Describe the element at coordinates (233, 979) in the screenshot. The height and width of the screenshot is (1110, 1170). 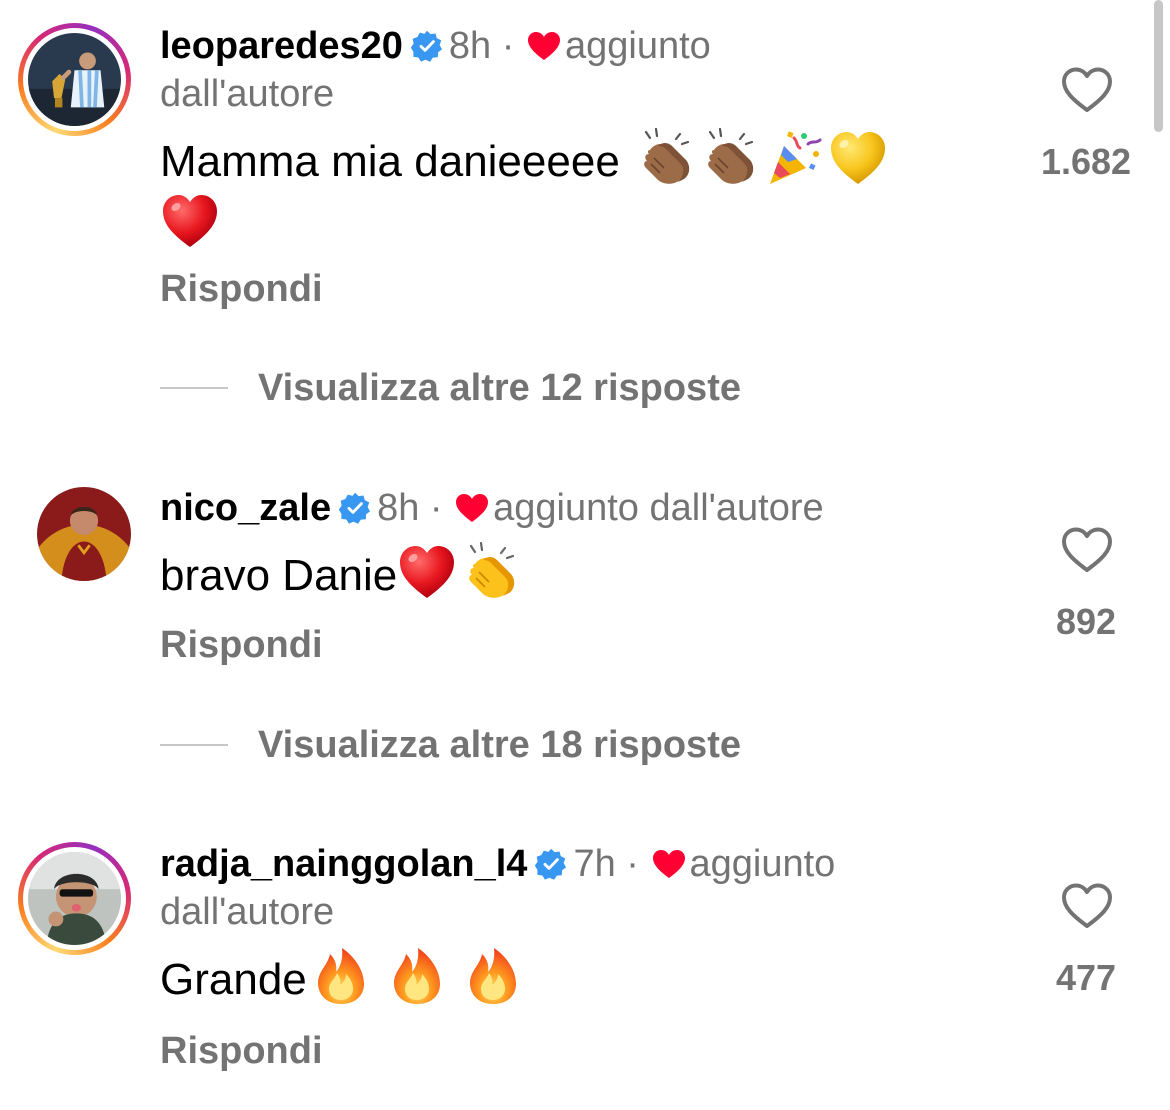
I see `comment-body: Grande` at that location.